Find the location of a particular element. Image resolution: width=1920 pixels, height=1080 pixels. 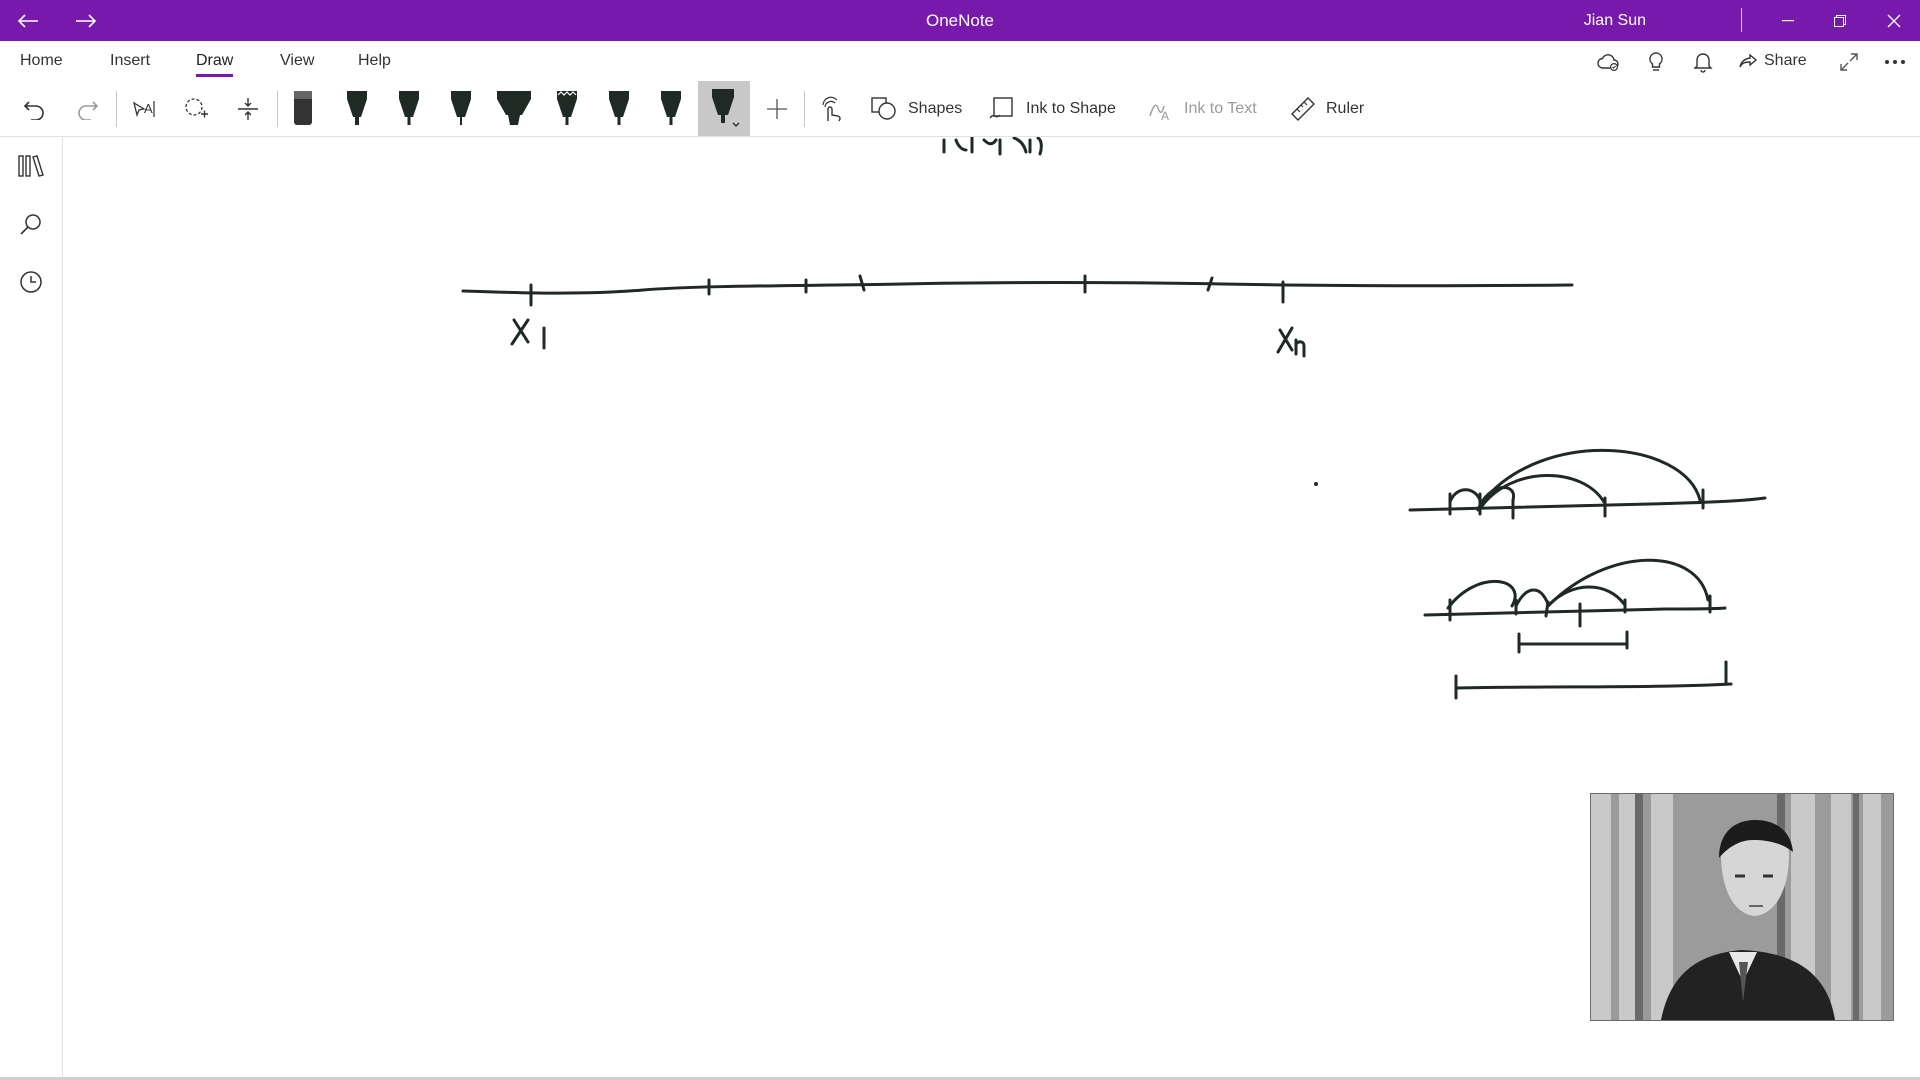

notifications-bell-icon is located at coordinates (1703, 62).